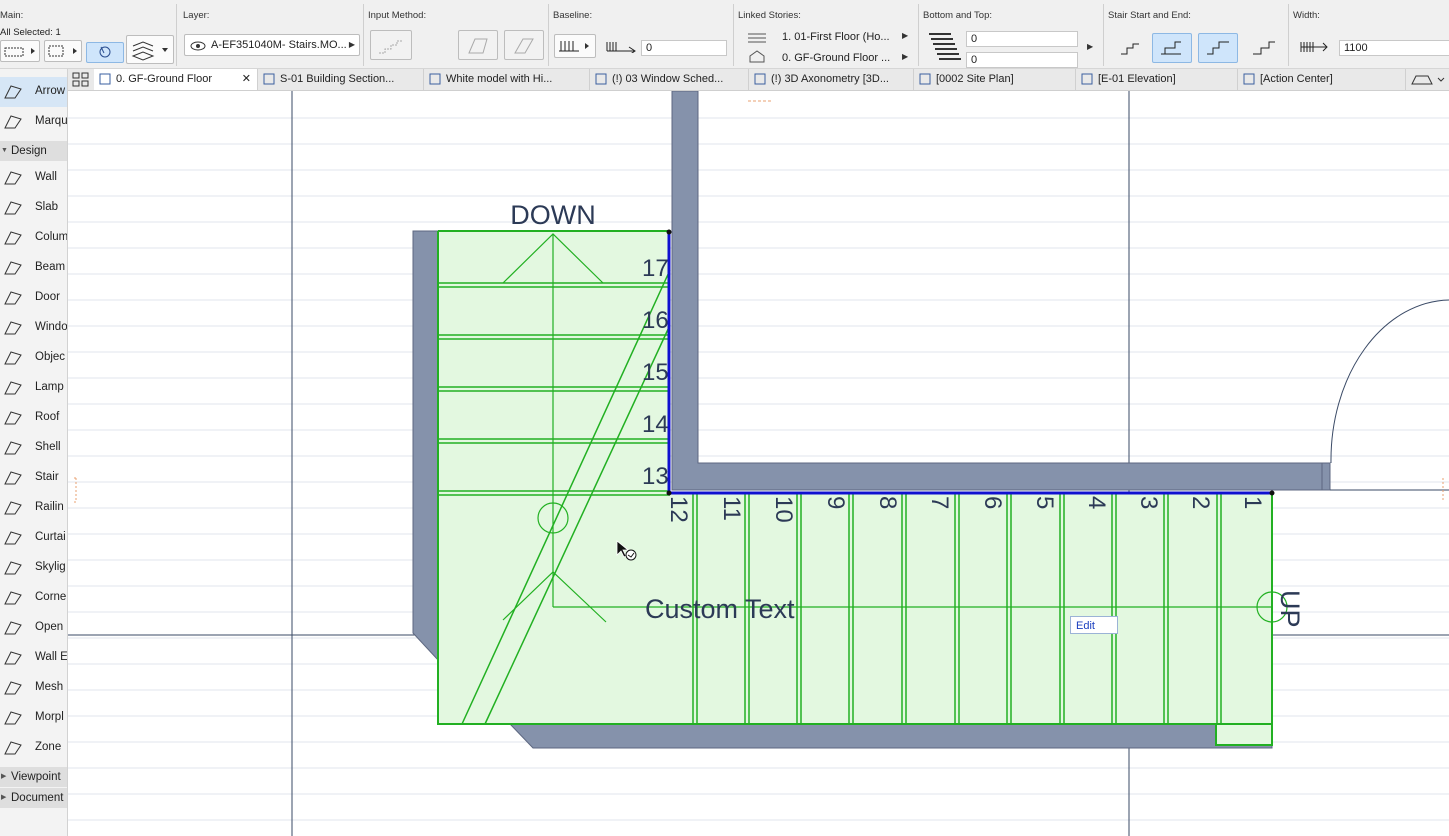 The width and height of the screenshot is (1449, 836). I want to click on lamp-tool-icon, so click(13, 388).